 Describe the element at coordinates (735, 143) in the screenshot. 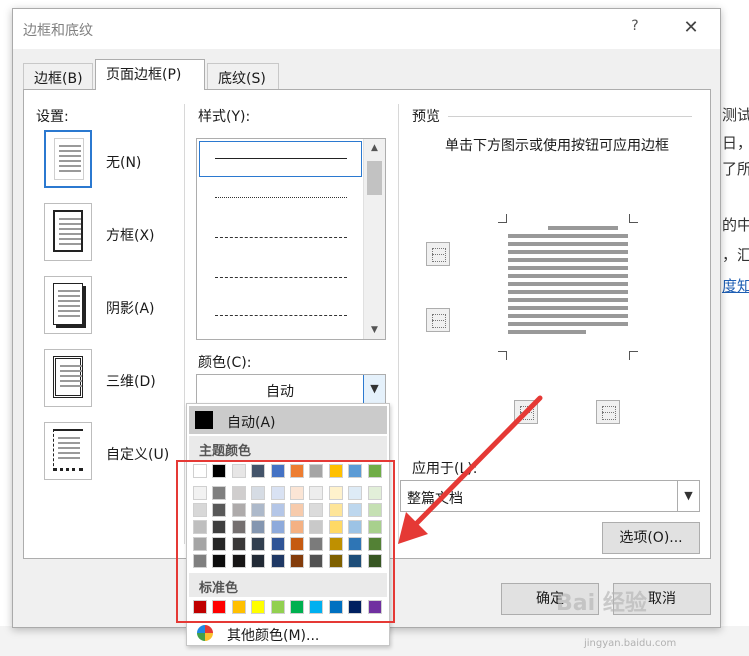

I see `bg-text-line: 日，` at that location.